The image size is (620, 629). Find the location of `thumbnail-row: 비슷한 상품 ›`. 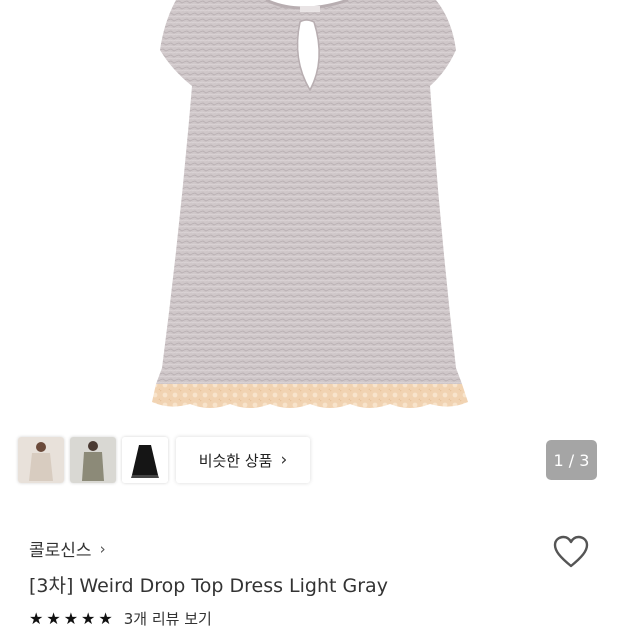

thumbnail-row: 비슷한 상품 › is located at coordinates (164, 460).